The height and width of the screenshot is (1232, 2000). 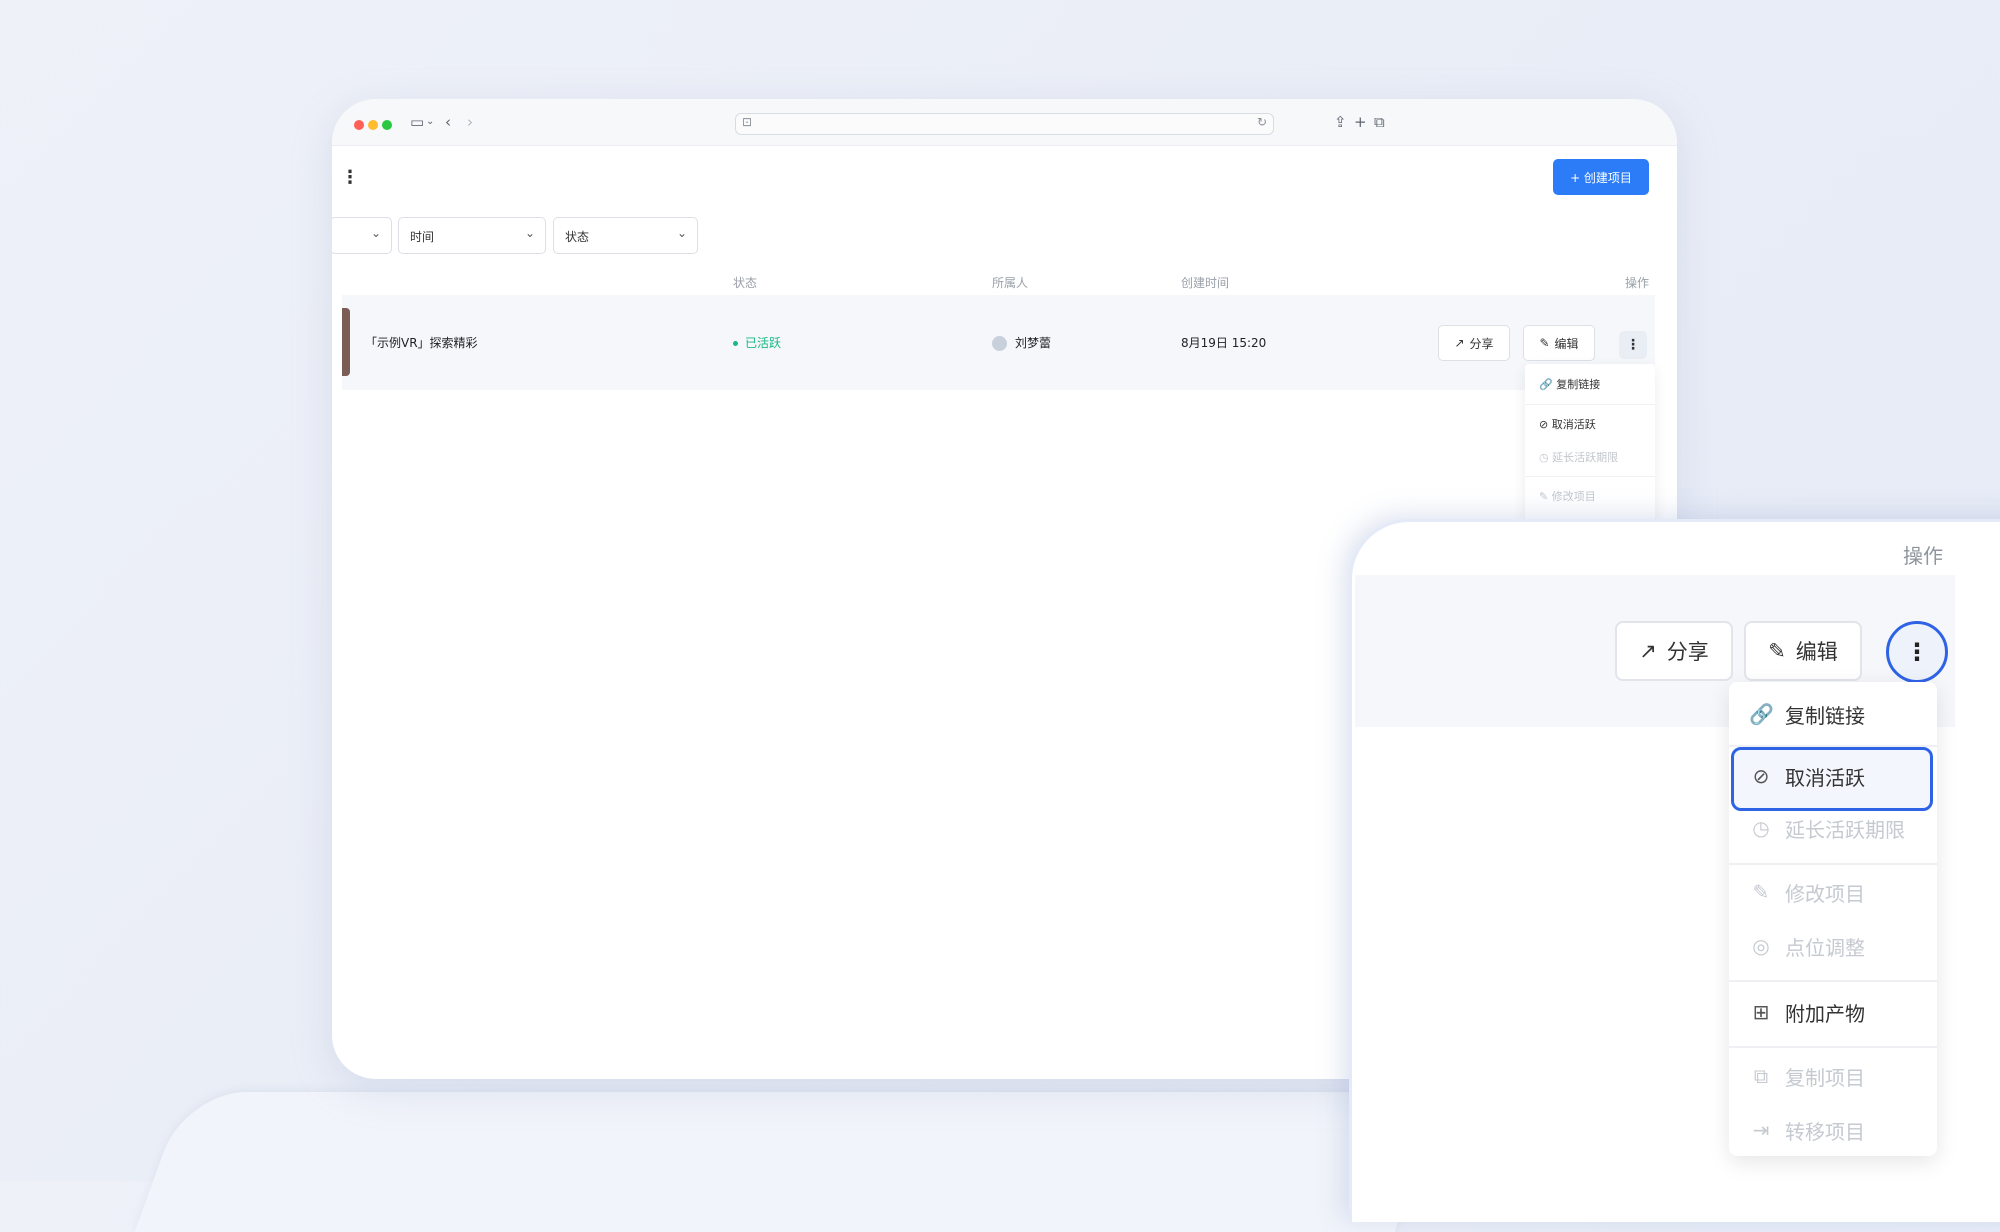 I want to click on target-icon: ◎, so click(x=1761, y=946).